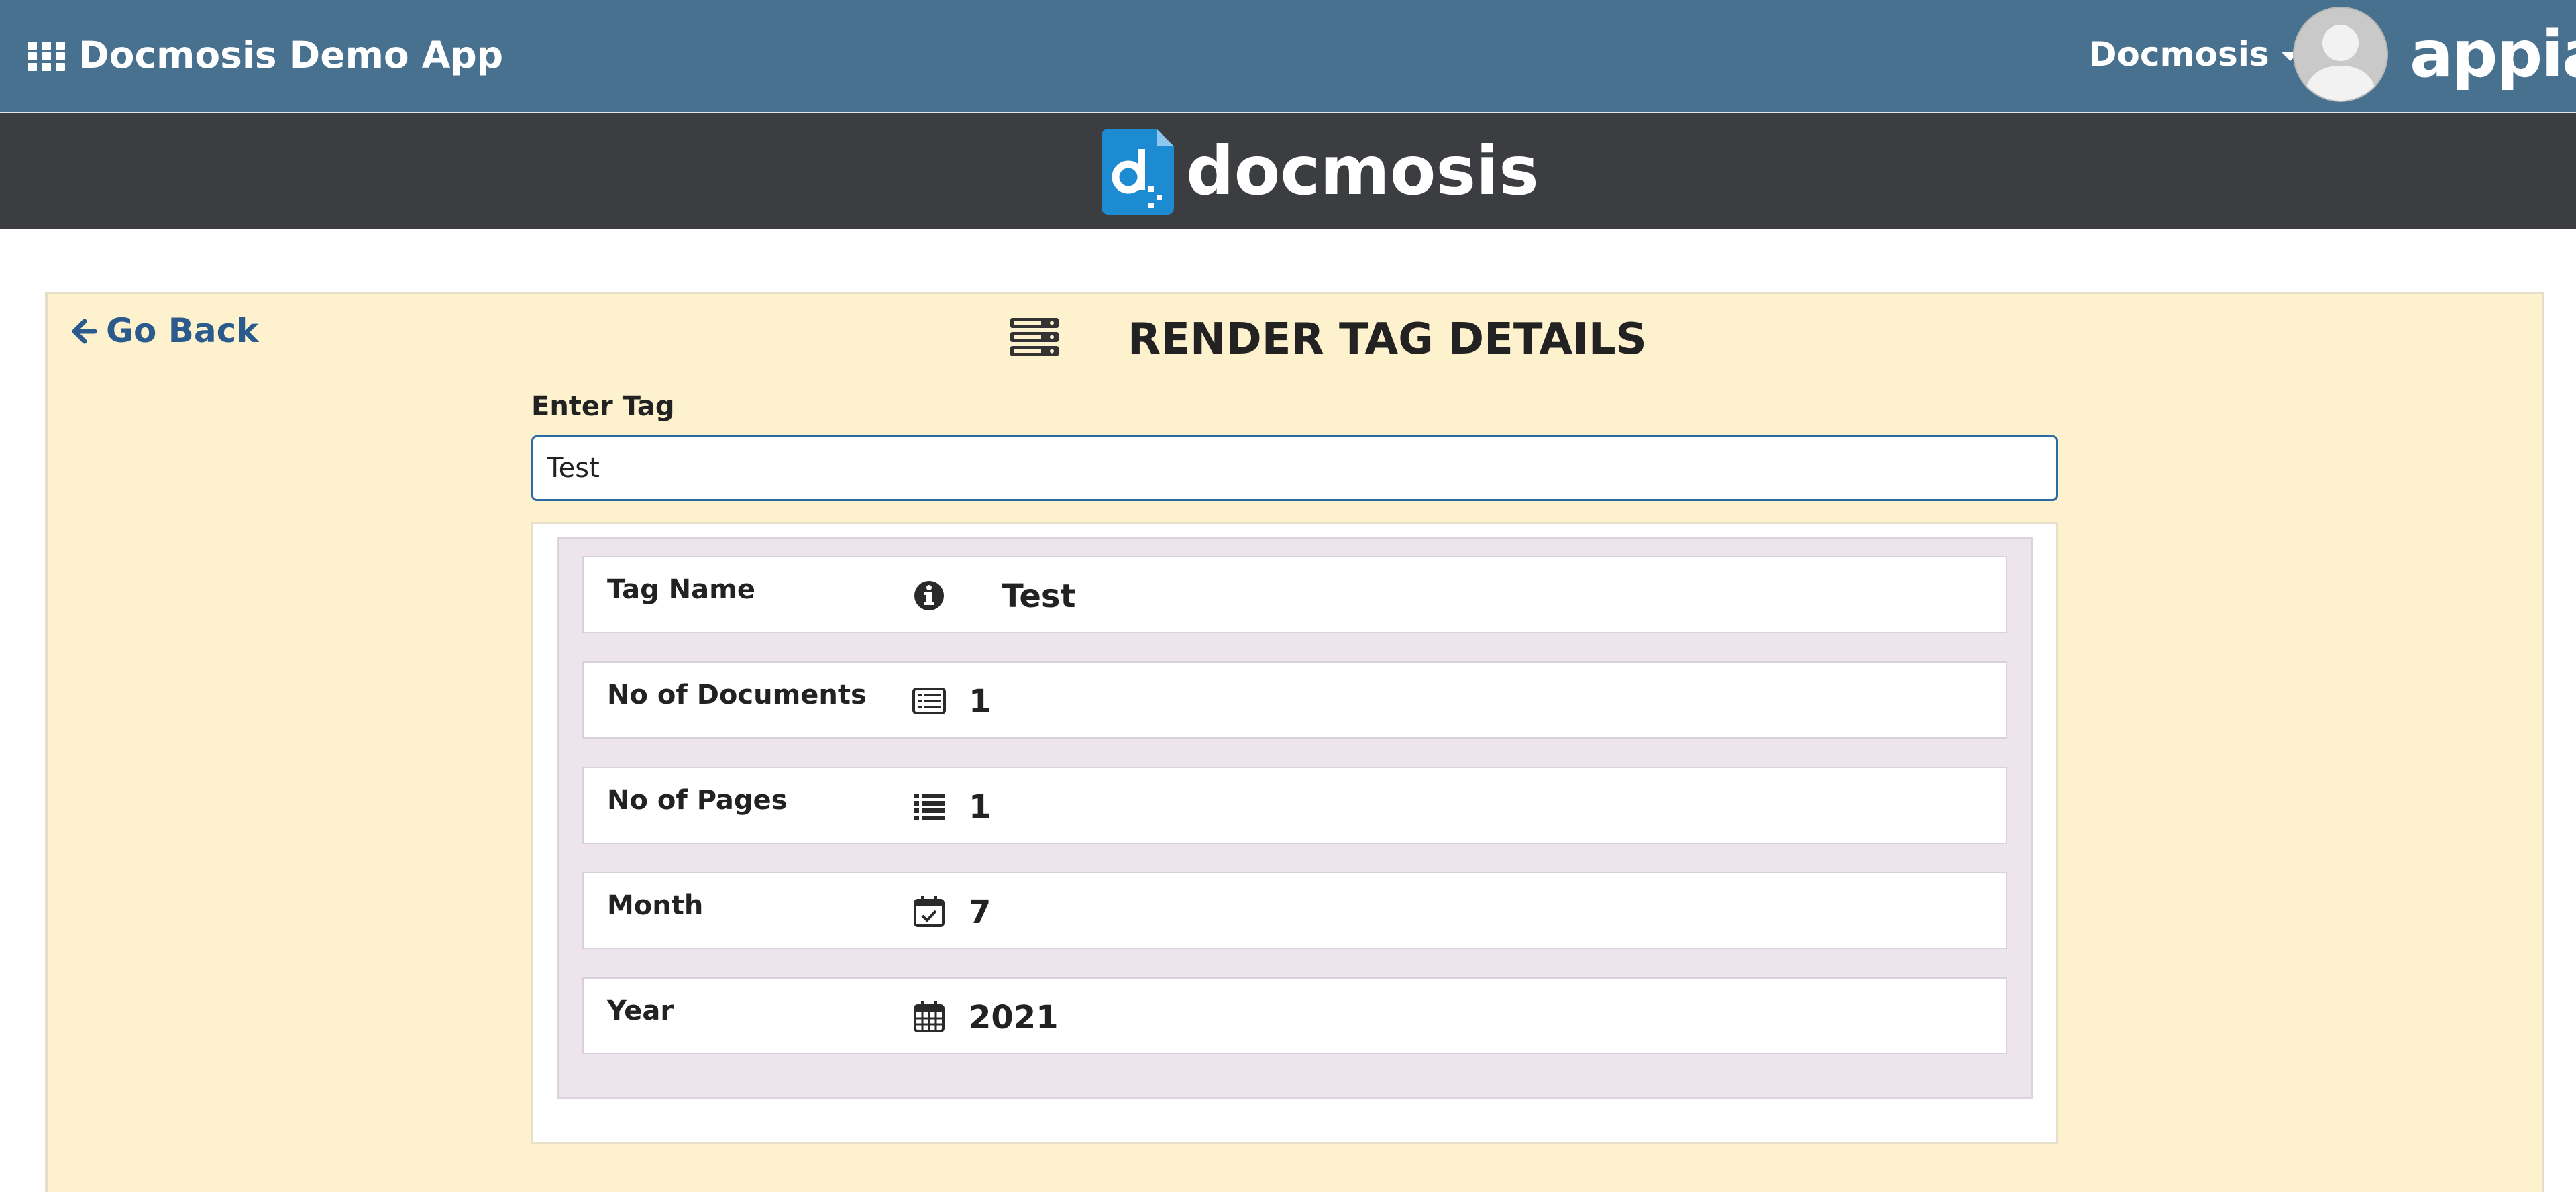 This screenshot has width=2576, height=1192. Describe the element at coordinates (929, 1017) in the screenshot. I see `calendar-icon` at that location.